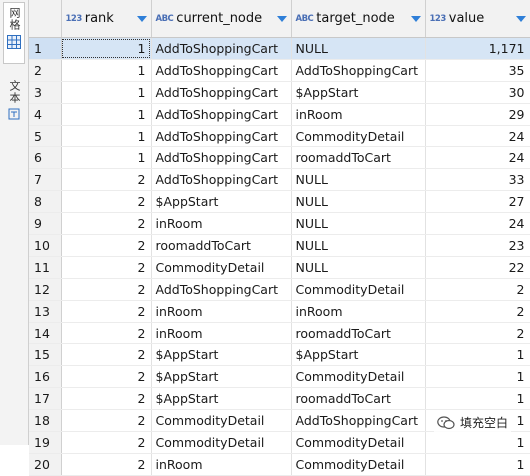 The height and width of the screenshot is (476, 530). Describe the element at coordinates (45, 136) in the screenshot. I see `row-number-cell: 5` at that location.